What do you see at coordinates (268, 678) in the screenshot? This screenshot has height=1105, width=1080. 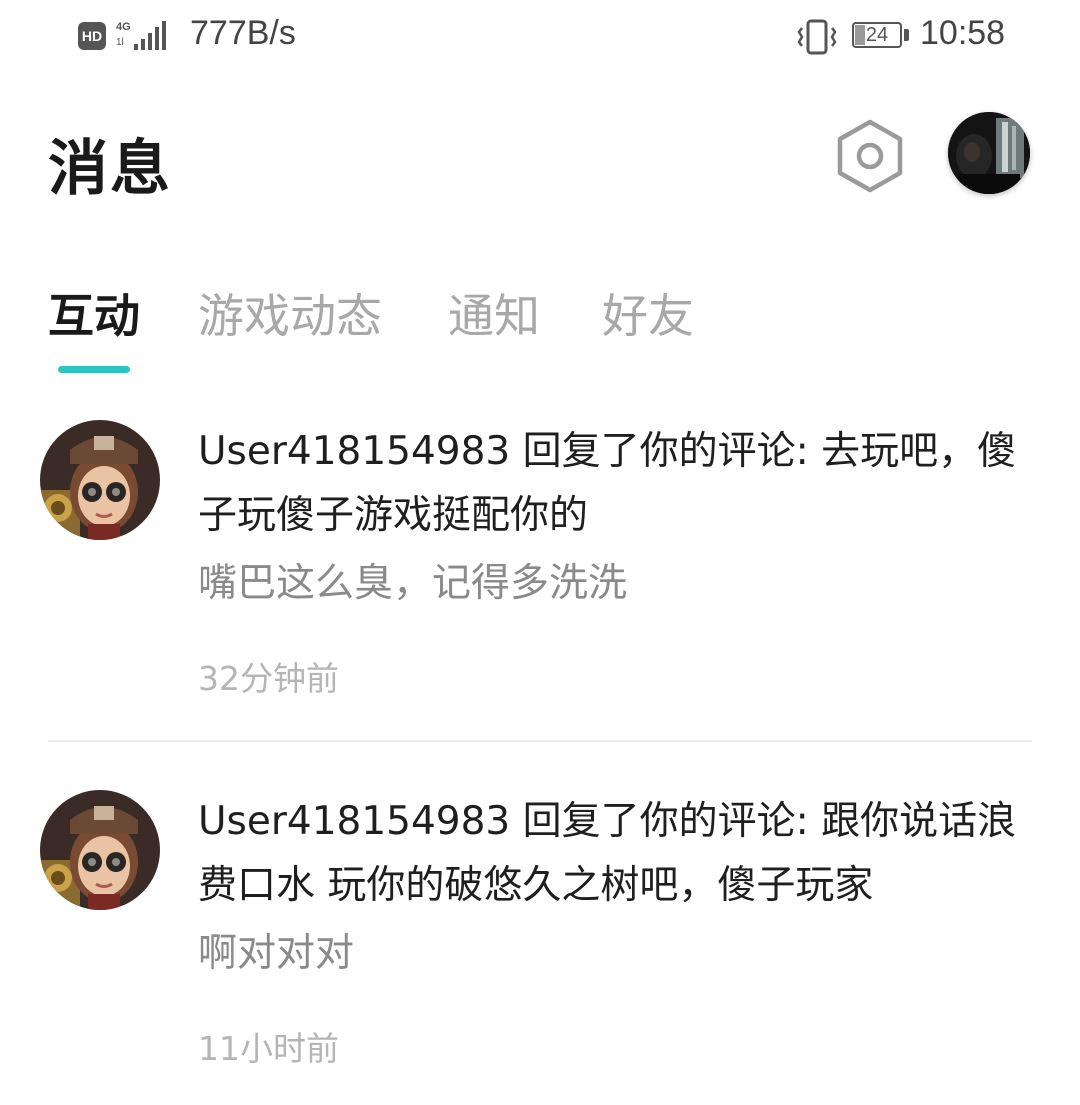 I see `message-timestamp: 32分钟前` at bounding box center [268, 678].